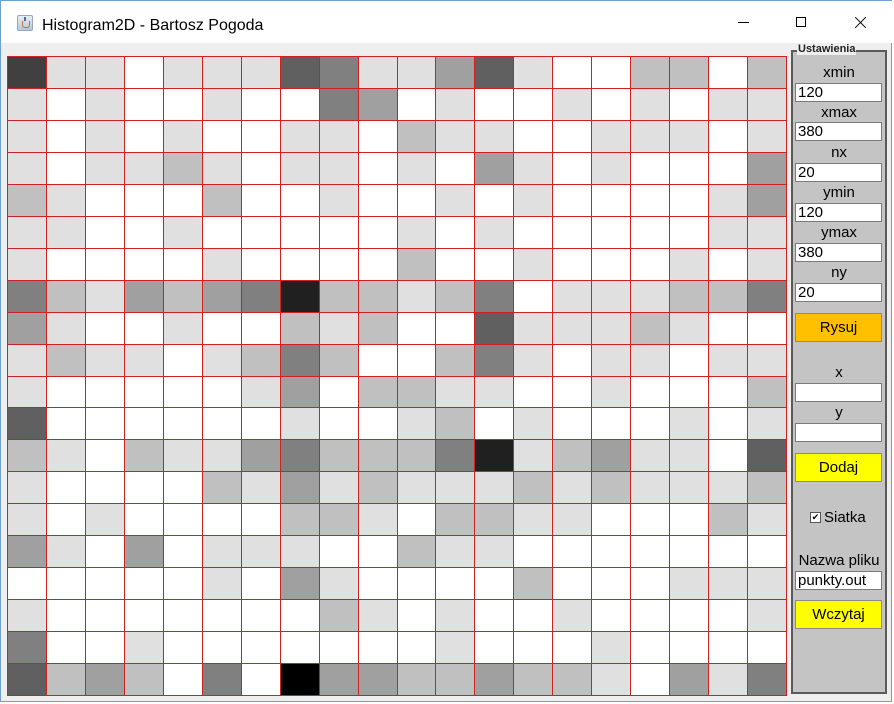 The image size is (894, 704). What do you see at coordinates (838, 131) in the screenshot?
I see `xmax-input: 380` at bounding box center [838, 131].